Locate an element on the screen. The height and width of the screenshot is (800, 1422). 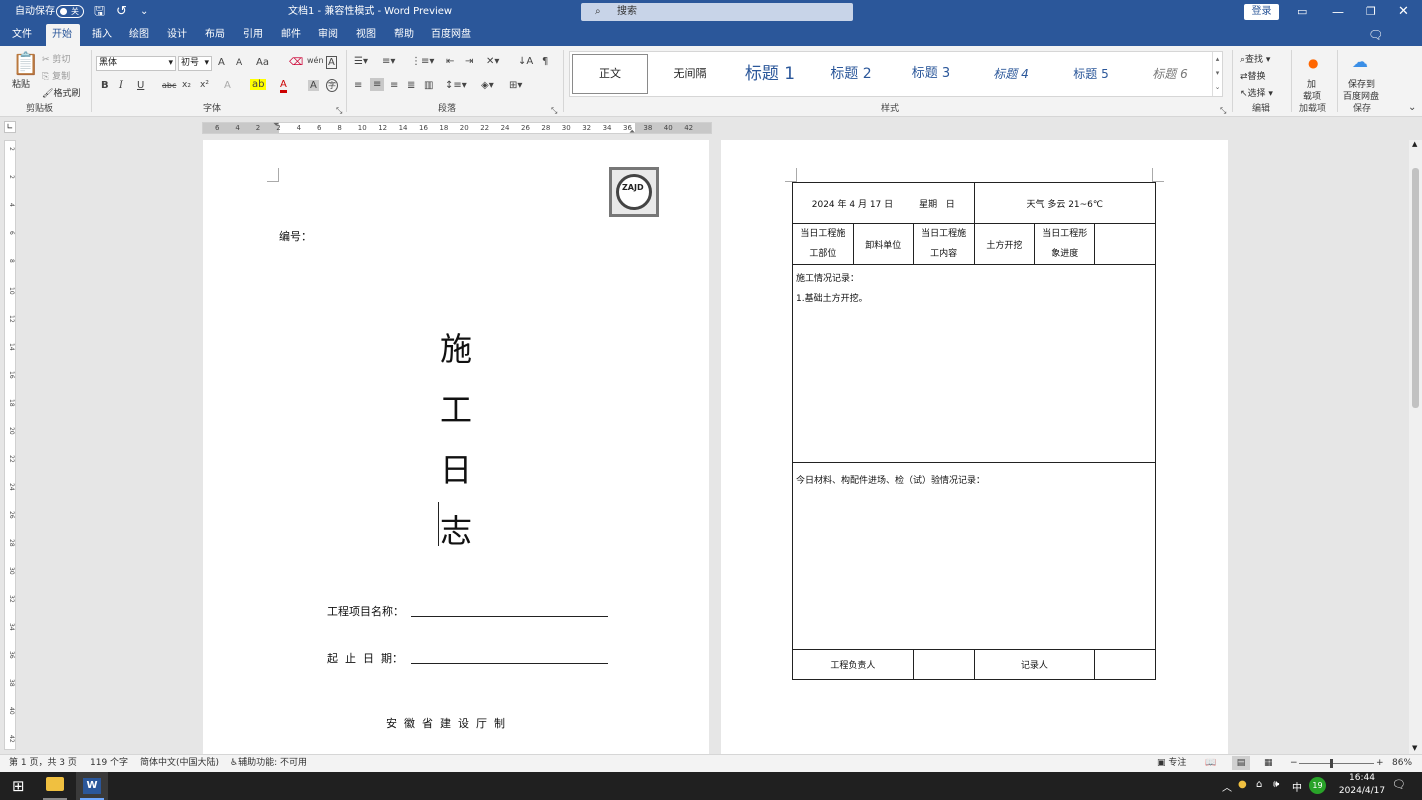
style-normal: 正文 is located at coordinates (610, 74).